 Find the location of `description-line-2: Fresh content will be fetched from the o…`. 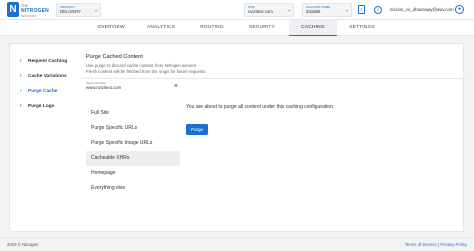

description-line-2: Fresh content will be fetched from the o… is located at coordinates (146, 71).